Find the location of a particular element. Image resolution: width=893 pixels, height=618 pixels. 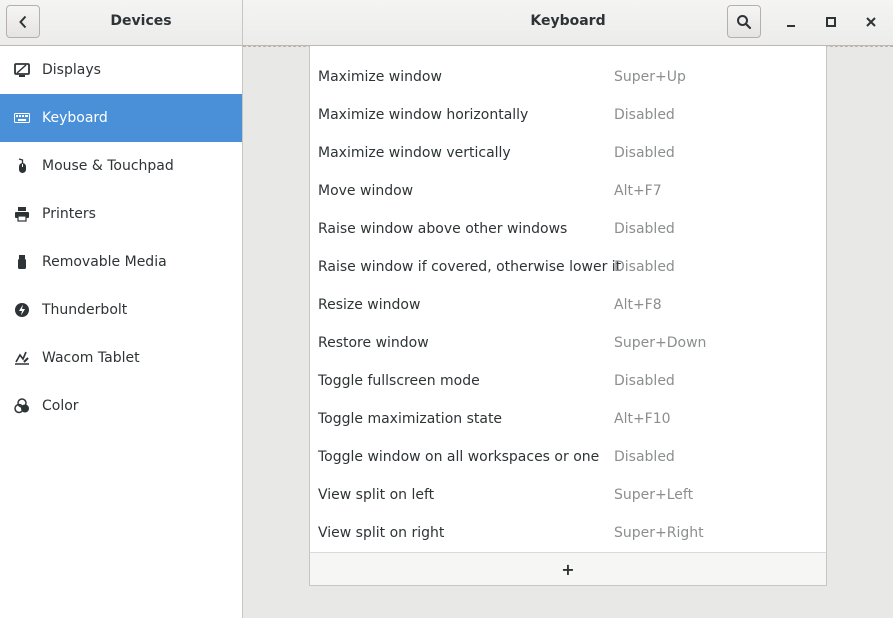

search-button is located at coordinates (744, 21).